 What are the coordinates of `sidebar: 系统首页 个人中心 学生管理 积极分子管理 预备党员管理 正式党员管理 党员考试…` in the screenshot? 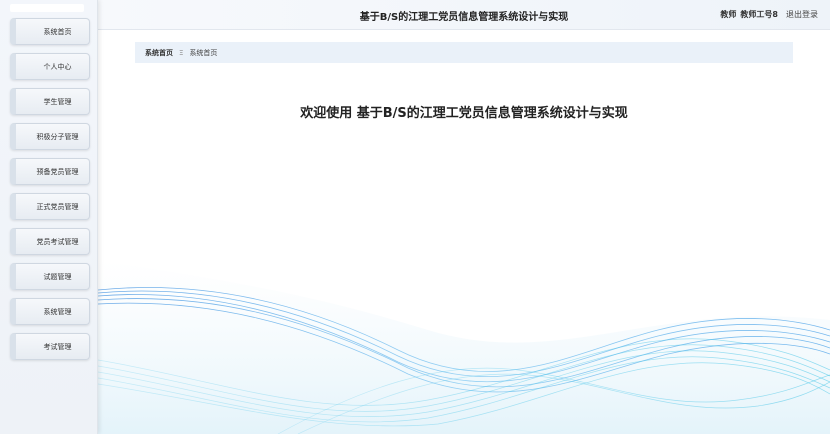 It's located at (49, 217).